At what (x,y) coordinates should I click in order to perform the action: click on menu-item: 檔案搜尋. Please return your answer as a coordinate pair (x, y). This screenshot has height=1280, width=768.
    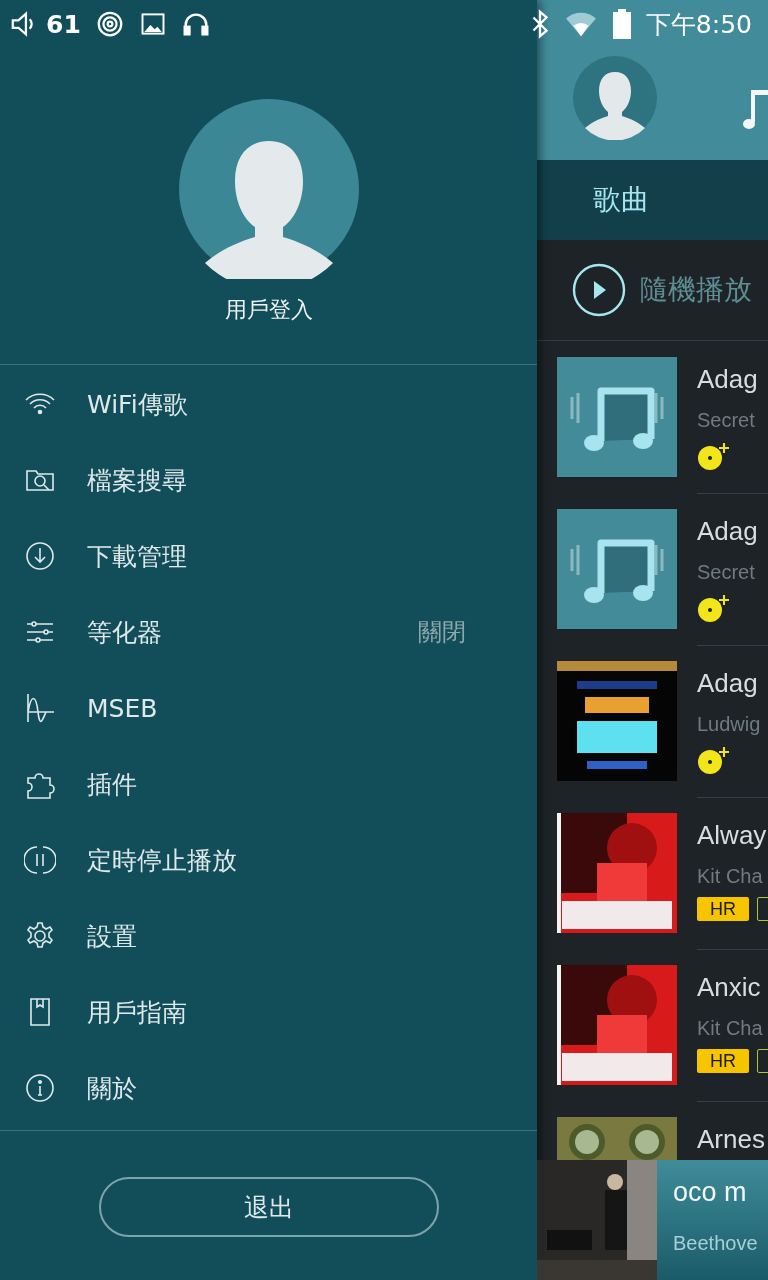
    Looking at the image, I should click on (268, 480).